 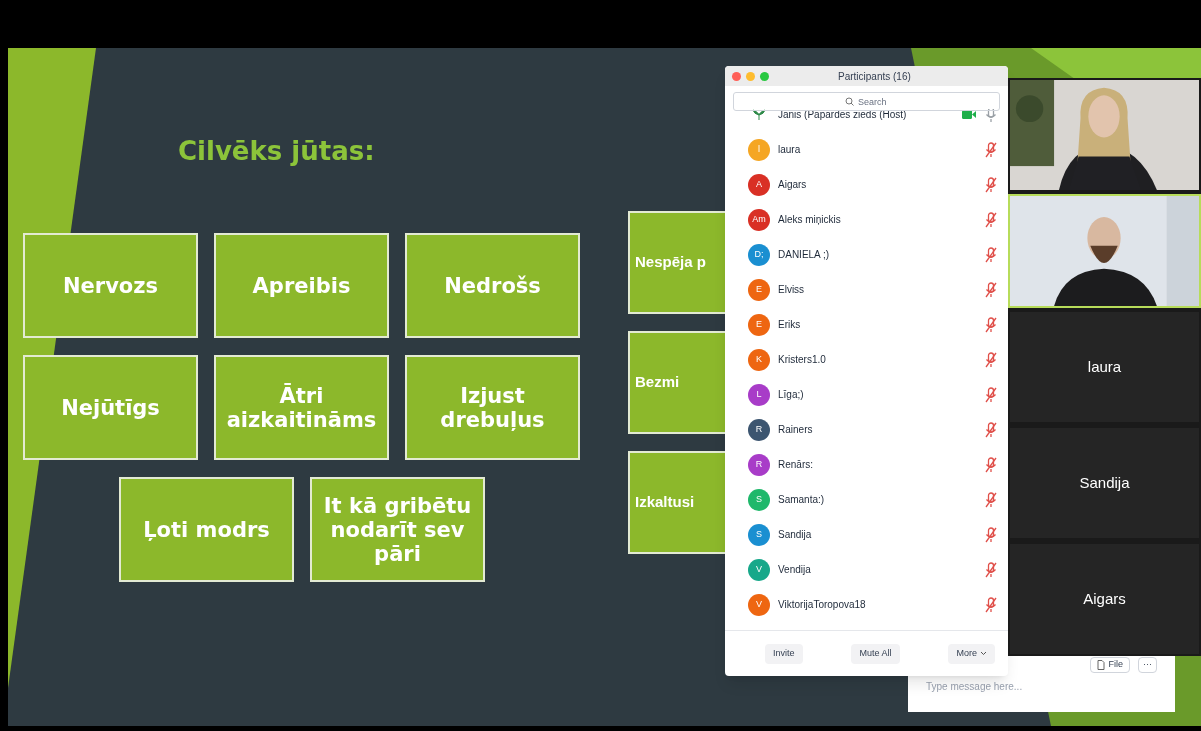 What do you see at coordinates (759, 115) in the screenshot?
I see `leaf-logo-icon` at bounding box center [759, 115].